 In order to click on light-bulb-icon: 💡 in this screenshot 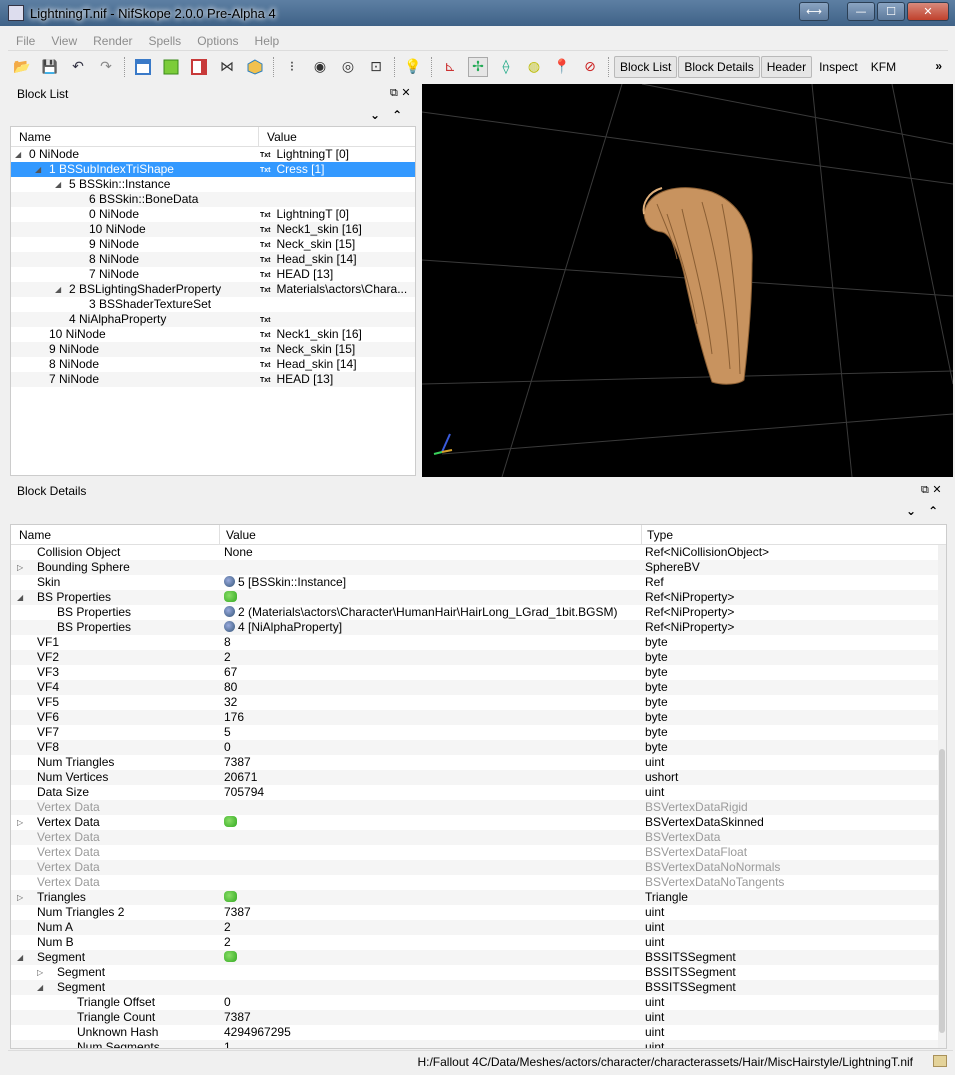, I will do `click(413, 67)`.